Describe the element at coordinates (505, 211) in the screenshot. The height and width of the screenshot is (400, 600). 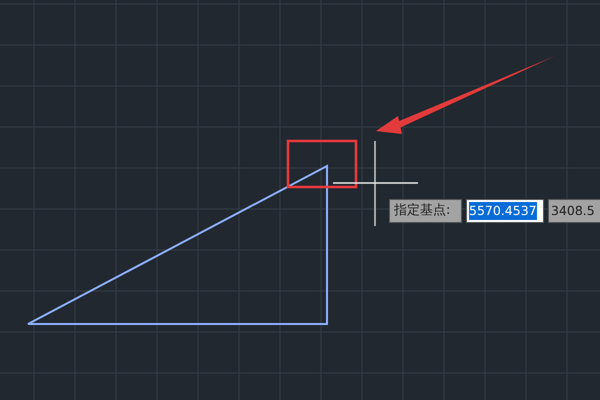
I see `coordinate-field: 5570.4537` at that location.